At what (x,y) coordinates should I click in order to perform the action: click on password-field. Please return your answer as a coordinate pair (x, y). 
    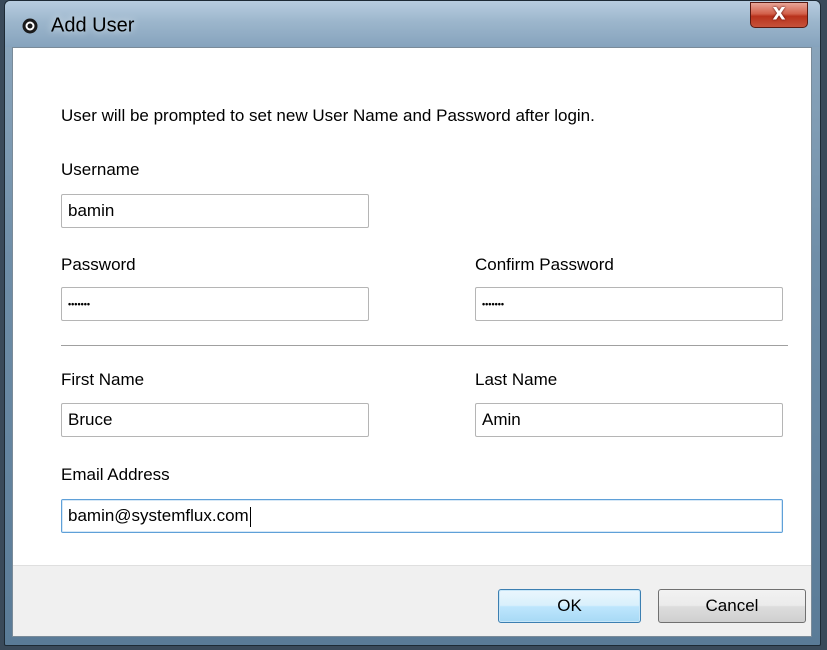
    Looking at the image, I should click on (215, 304).